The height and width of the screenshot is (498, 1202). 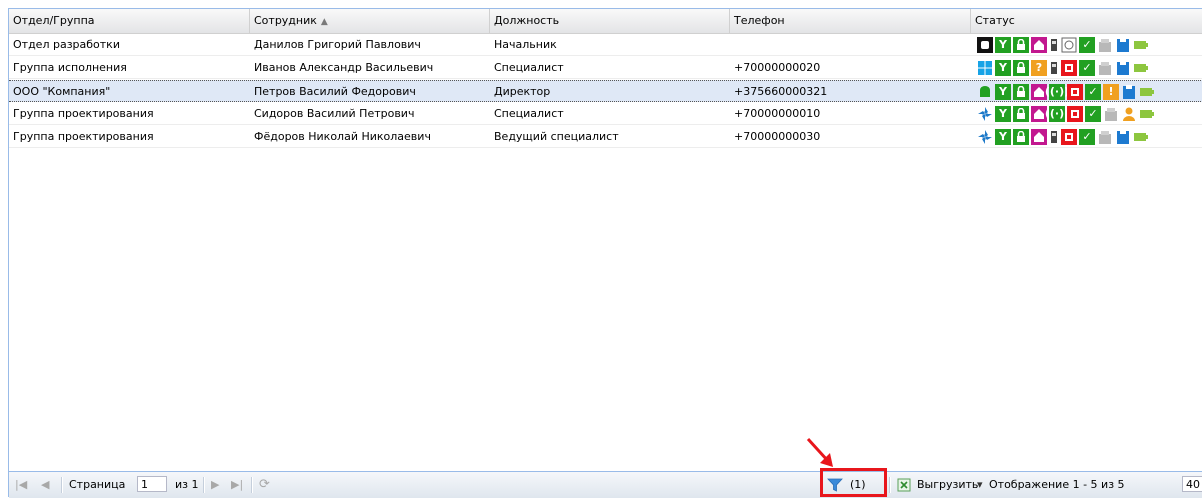 I want to click on cell-employee: Фёдоров Николай Николаевич, so click(x=342, y=136).